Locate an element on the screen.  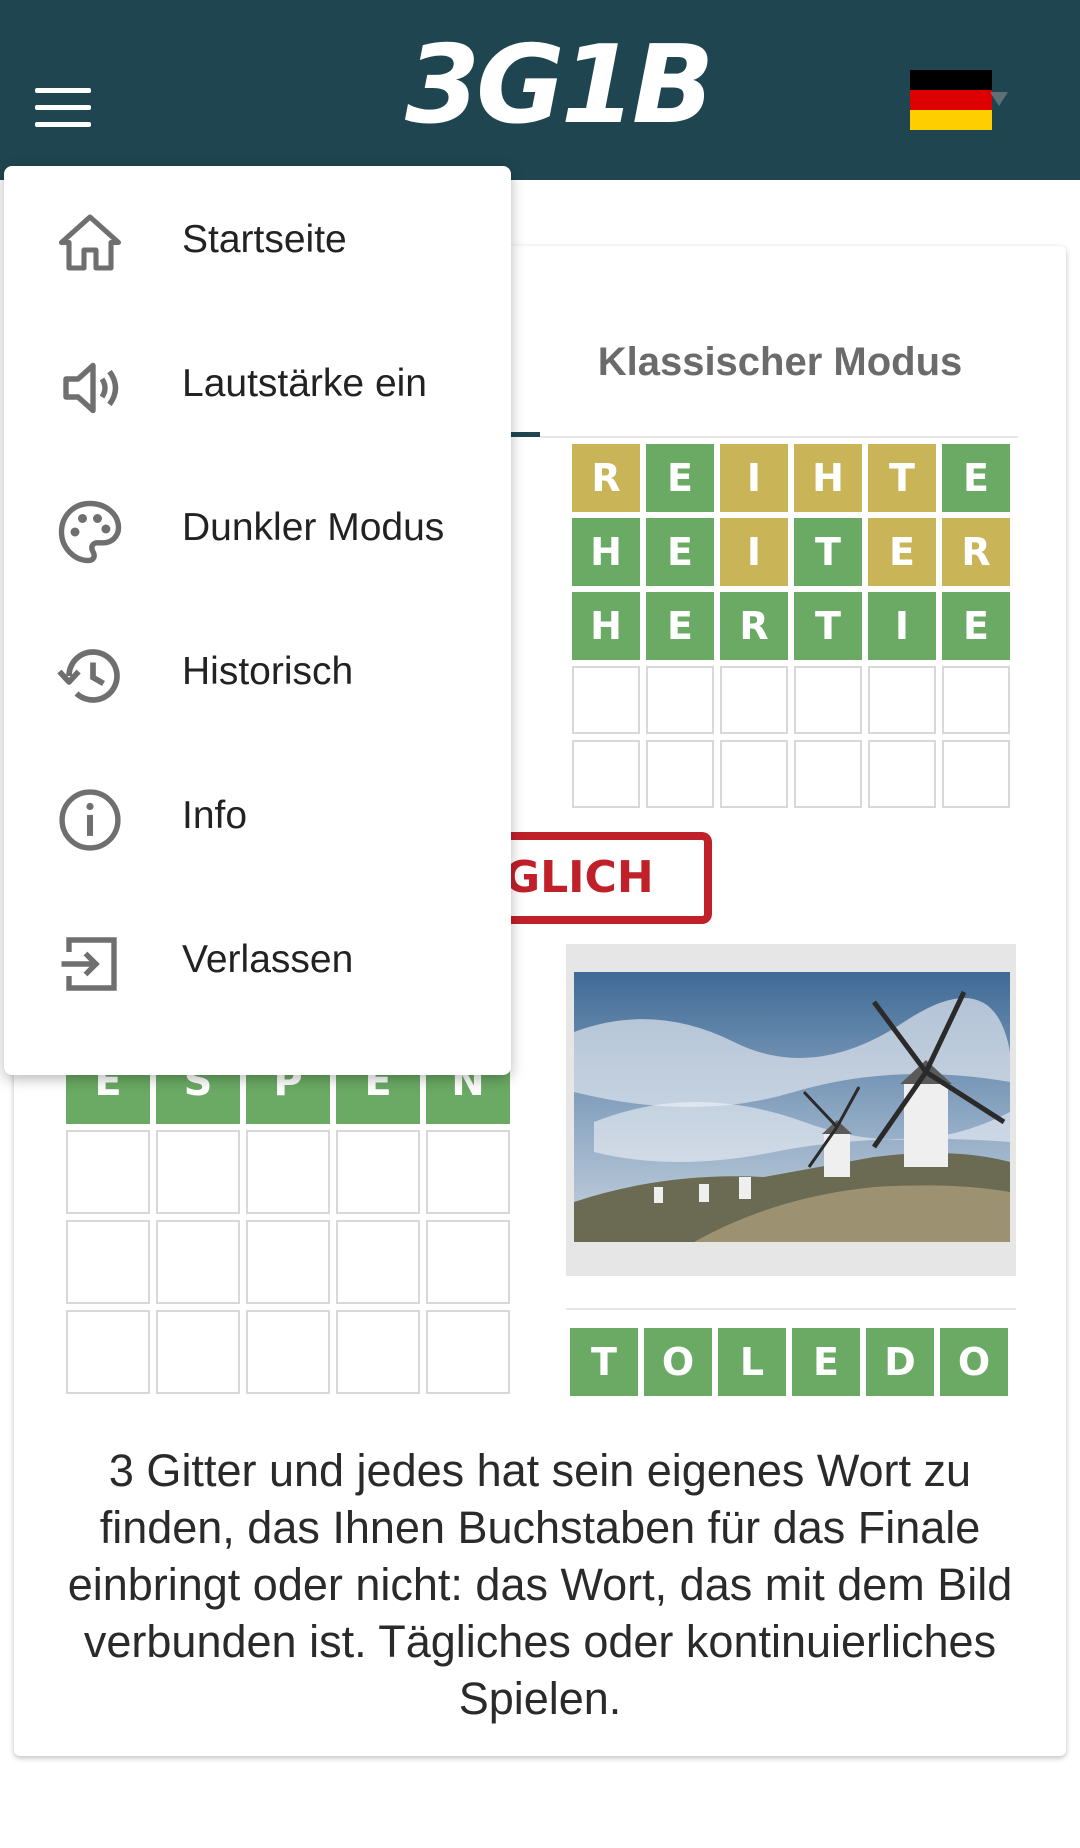
answer-letter-tile: L is located at coordinates (752, 1362).